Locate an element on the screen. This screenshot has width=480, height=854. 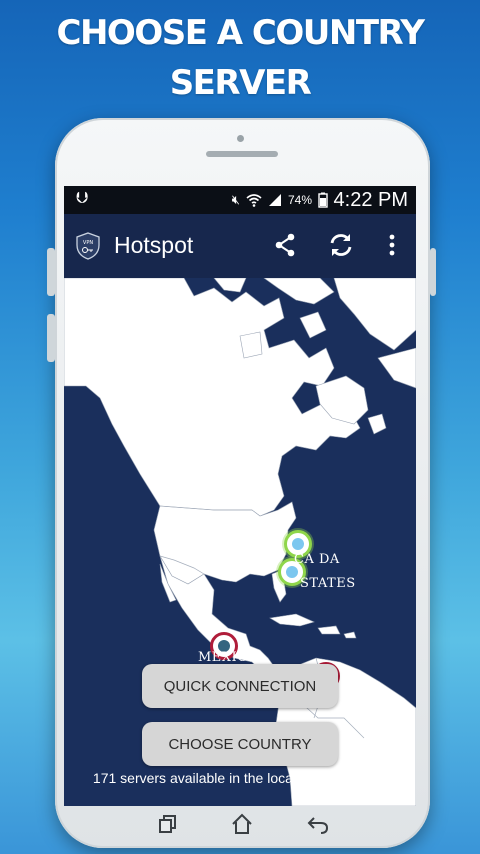
vpn-shield-logo: VPN is located at coordinates (88, 246).